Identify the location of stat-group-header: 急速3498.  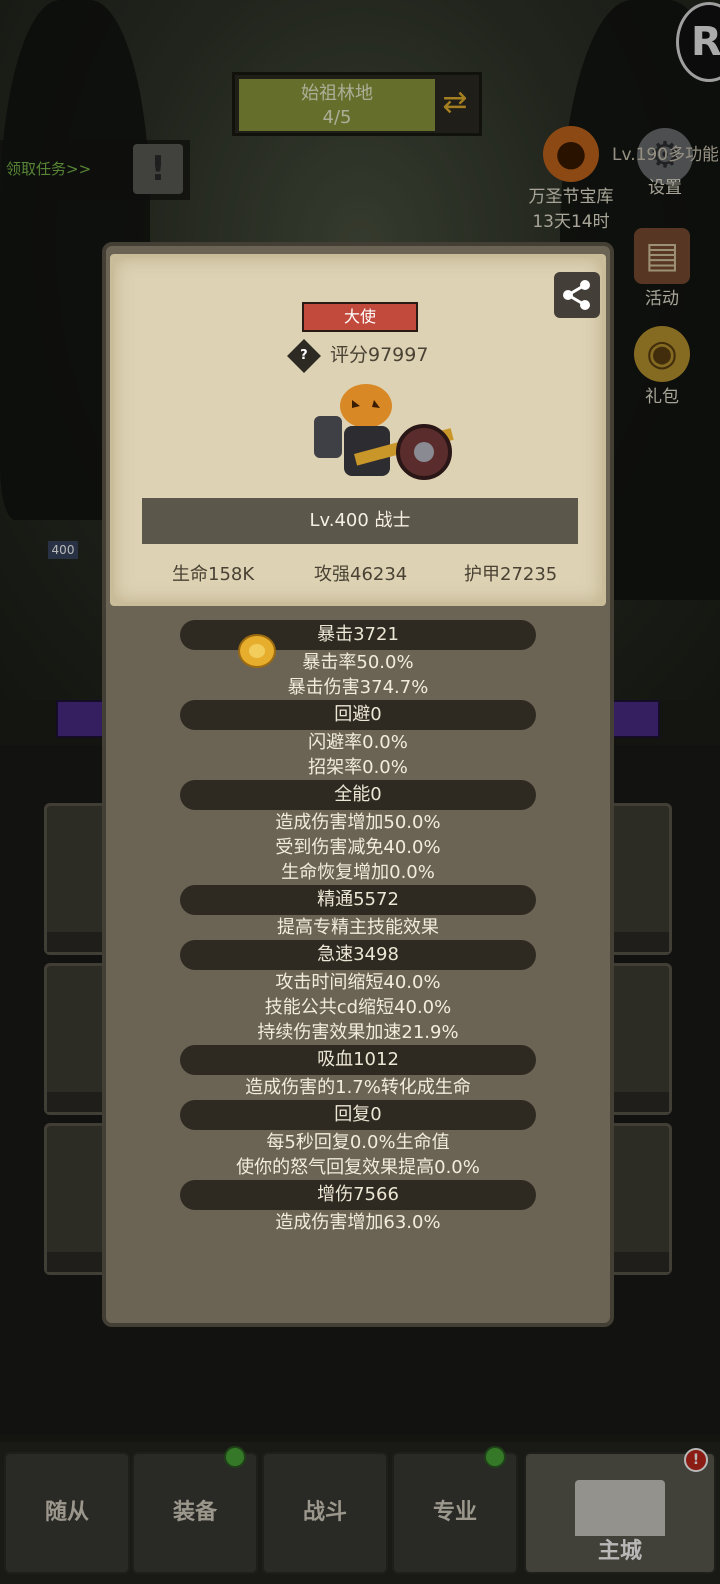
(358, 955).